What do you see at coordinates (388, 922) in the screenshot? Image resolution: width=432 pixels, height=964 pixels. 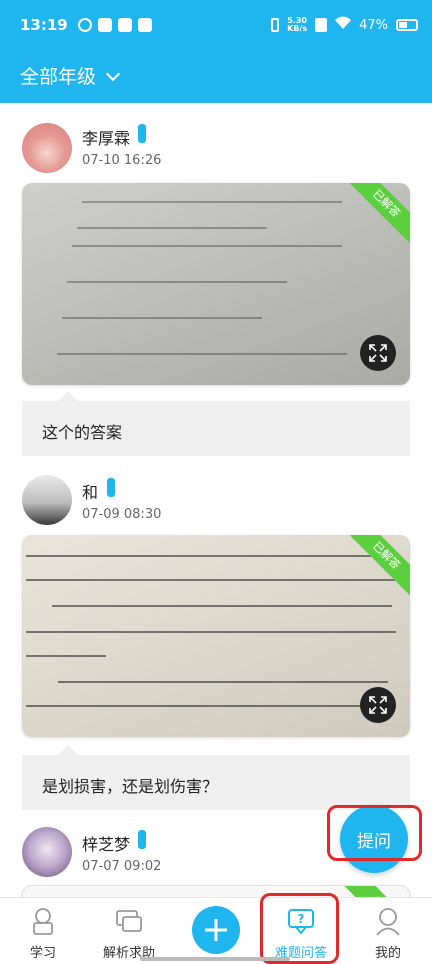 I see `profile-icon` at bounding box center [388, 922].